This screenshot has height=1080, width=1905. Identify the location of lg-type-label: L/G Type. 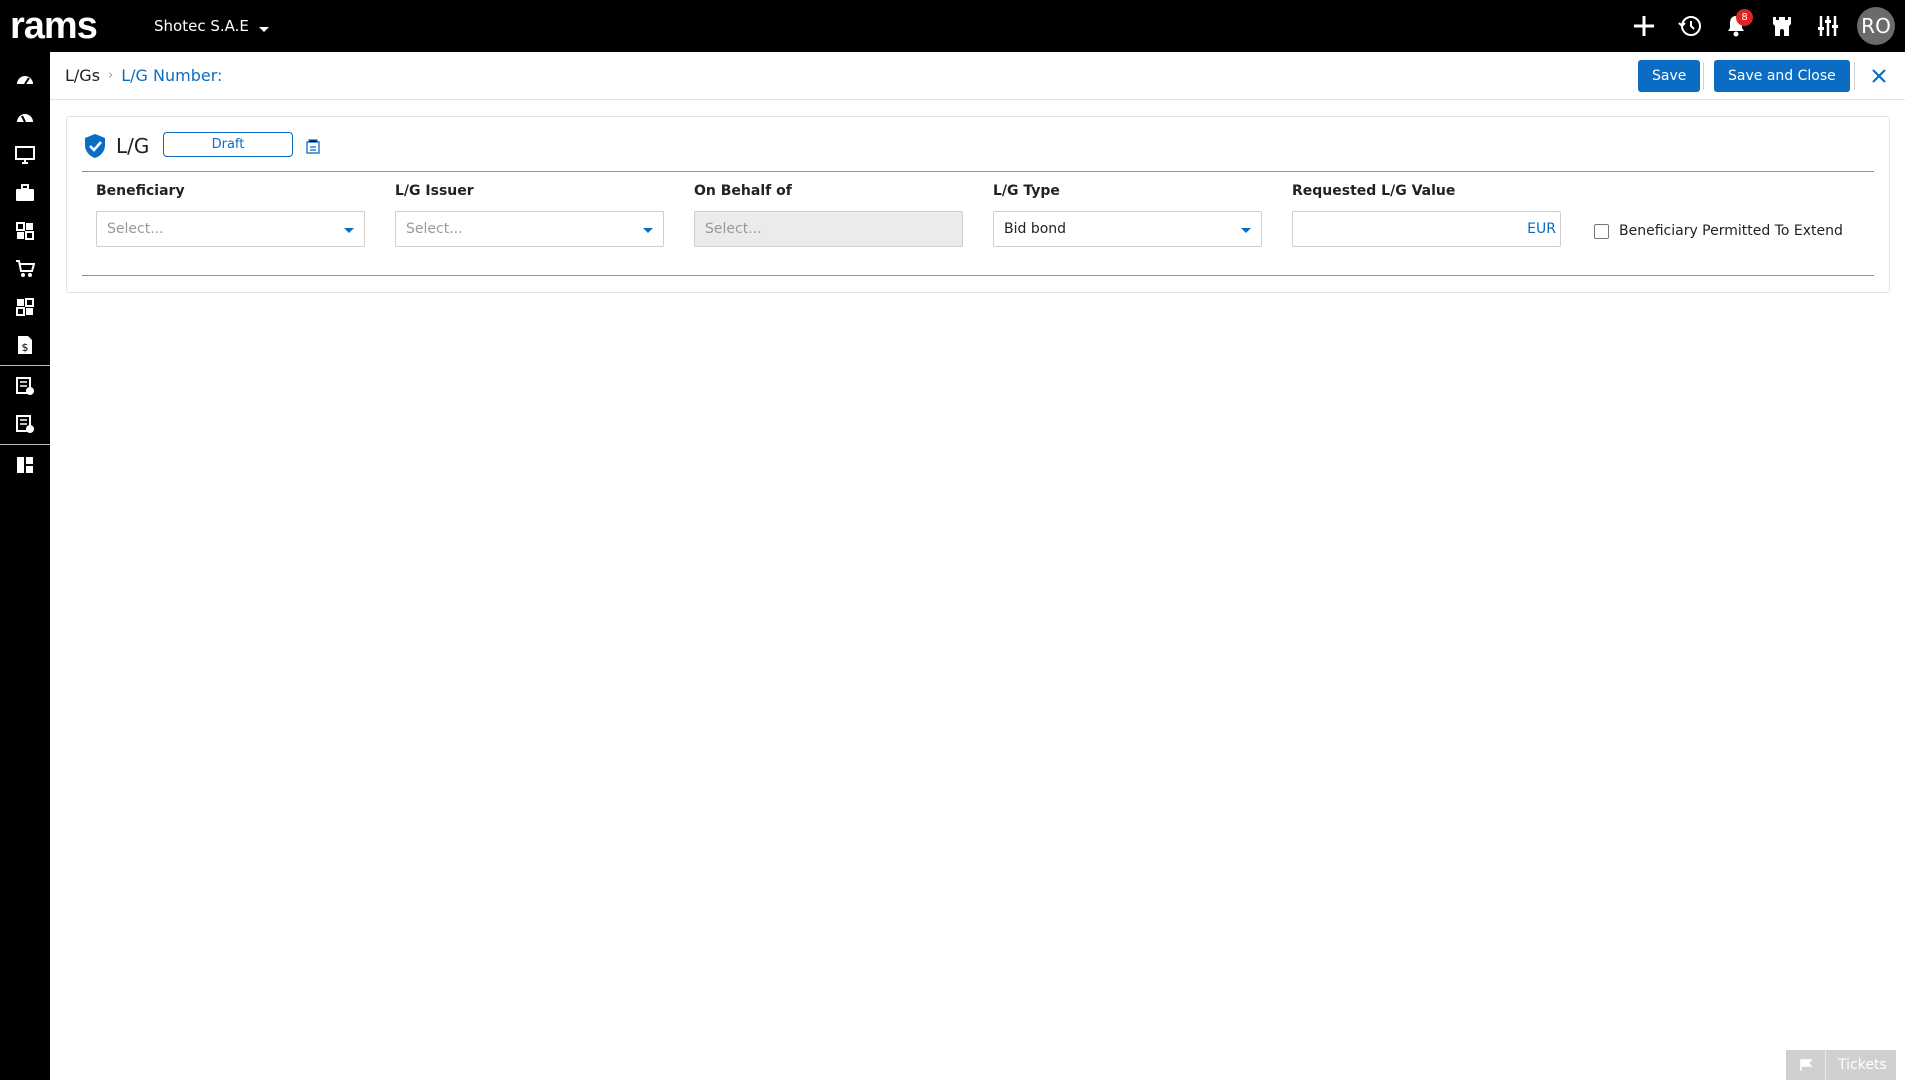
(1026, 191).